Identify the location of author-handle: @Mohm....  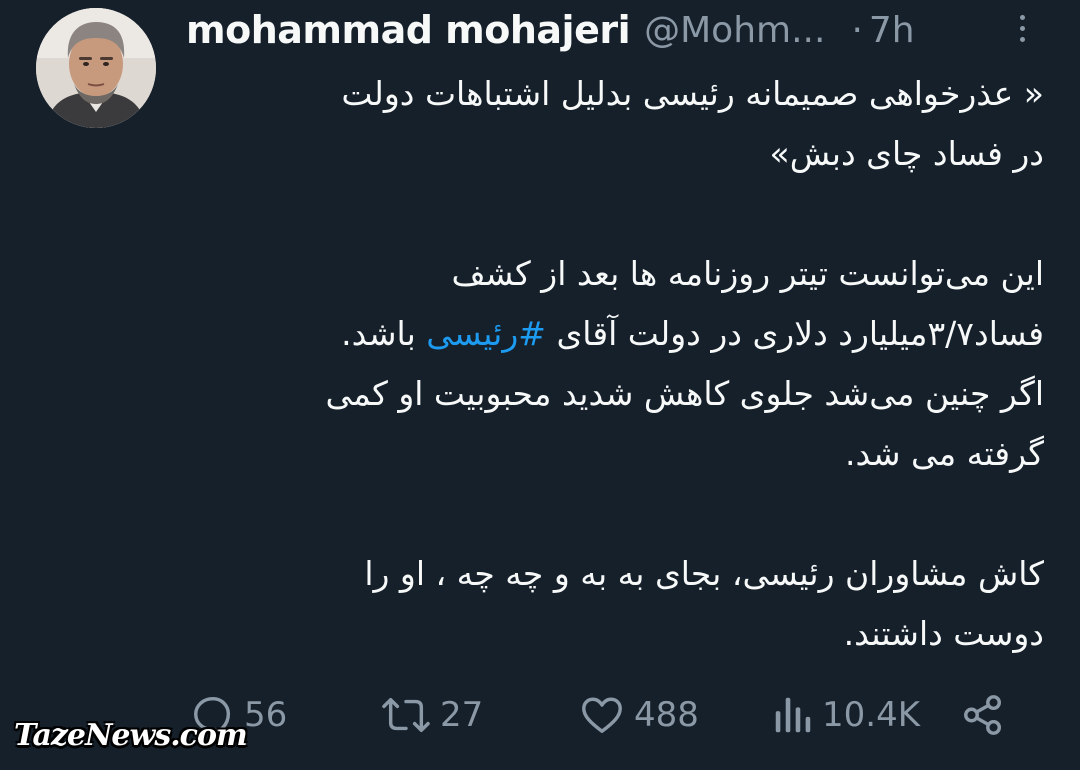
(734, 30).